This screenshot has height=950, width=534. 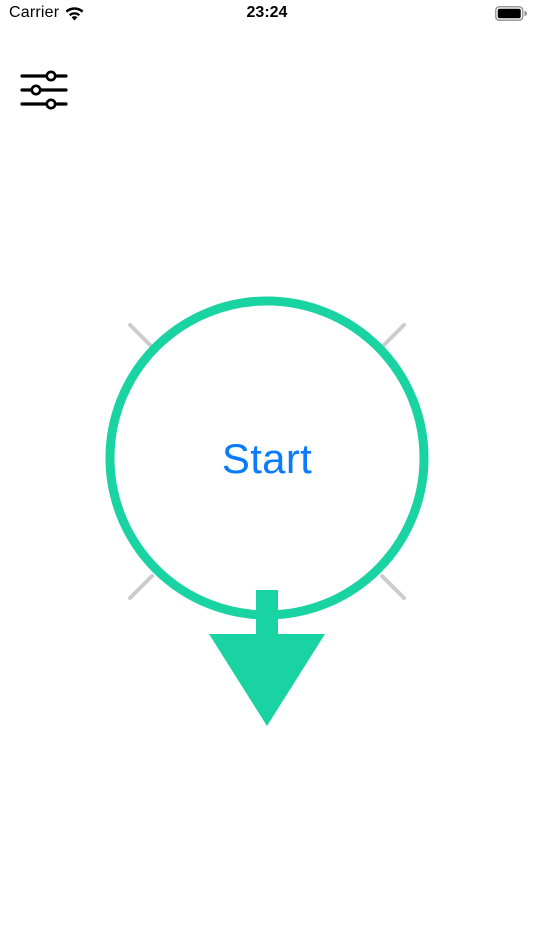 I want to click on status-bar: Carrier 23:24, so click(x=267, y=14).